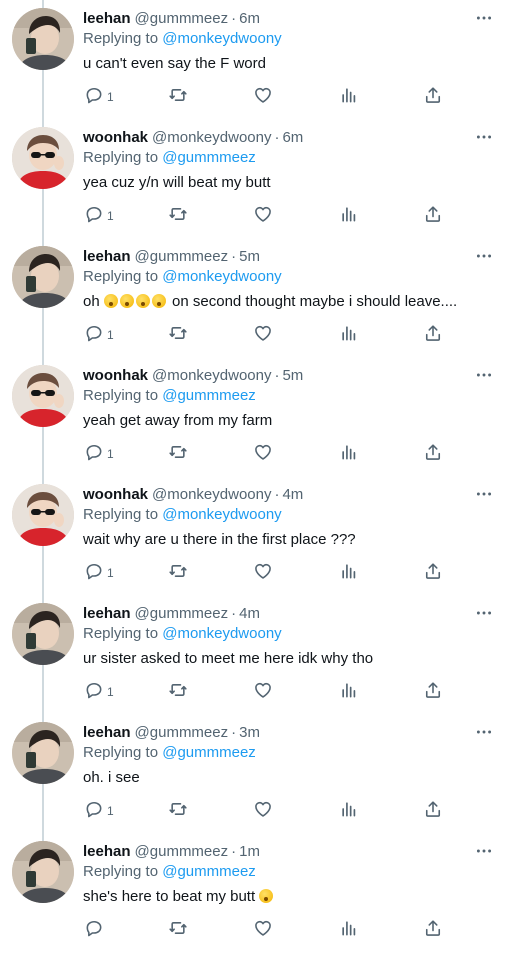 The height and width of the screenshot is (960, 508). What do you see at coordinates (126, 301) in the screenshot?
I see `emoji-icon` at bounding box center [126, 301].